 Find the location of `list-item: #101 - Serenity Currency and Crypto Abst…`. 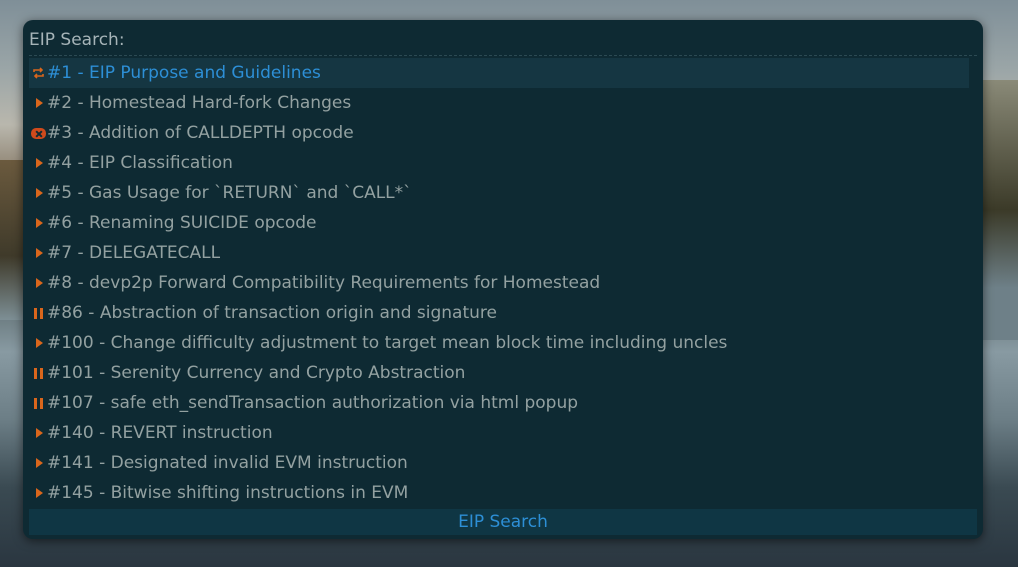

list-item: #101 - Serenity Currency and Crypto Abst… is located at coordinates (499, 373).